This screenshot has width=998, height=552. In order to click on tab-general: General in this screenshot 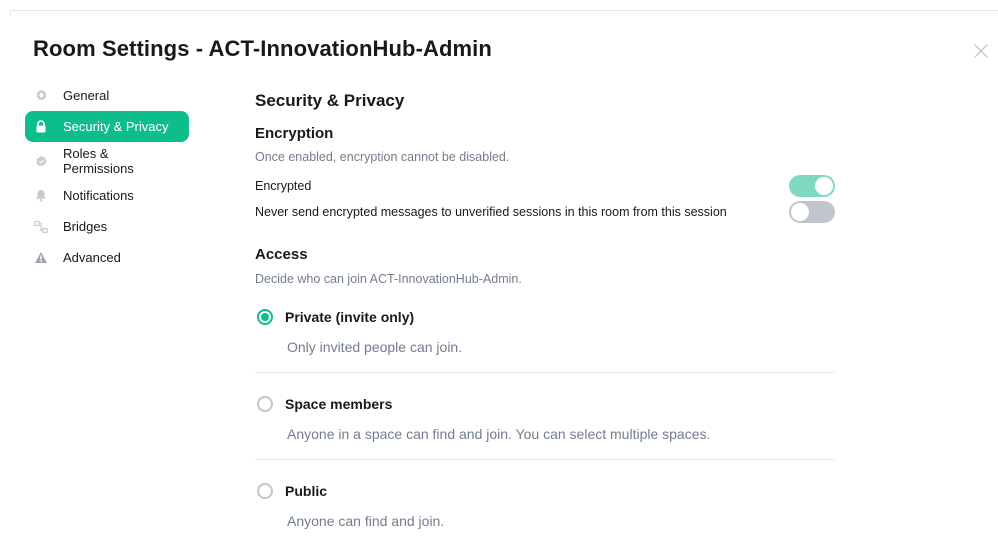, I will do `click(107, 95)`.